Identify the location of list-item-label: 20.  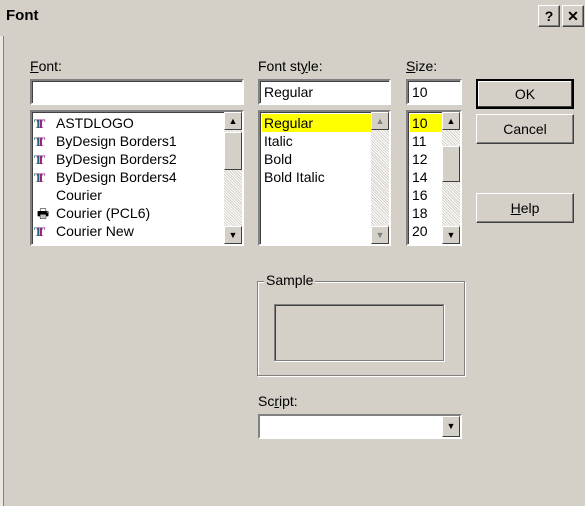
(420, 231).